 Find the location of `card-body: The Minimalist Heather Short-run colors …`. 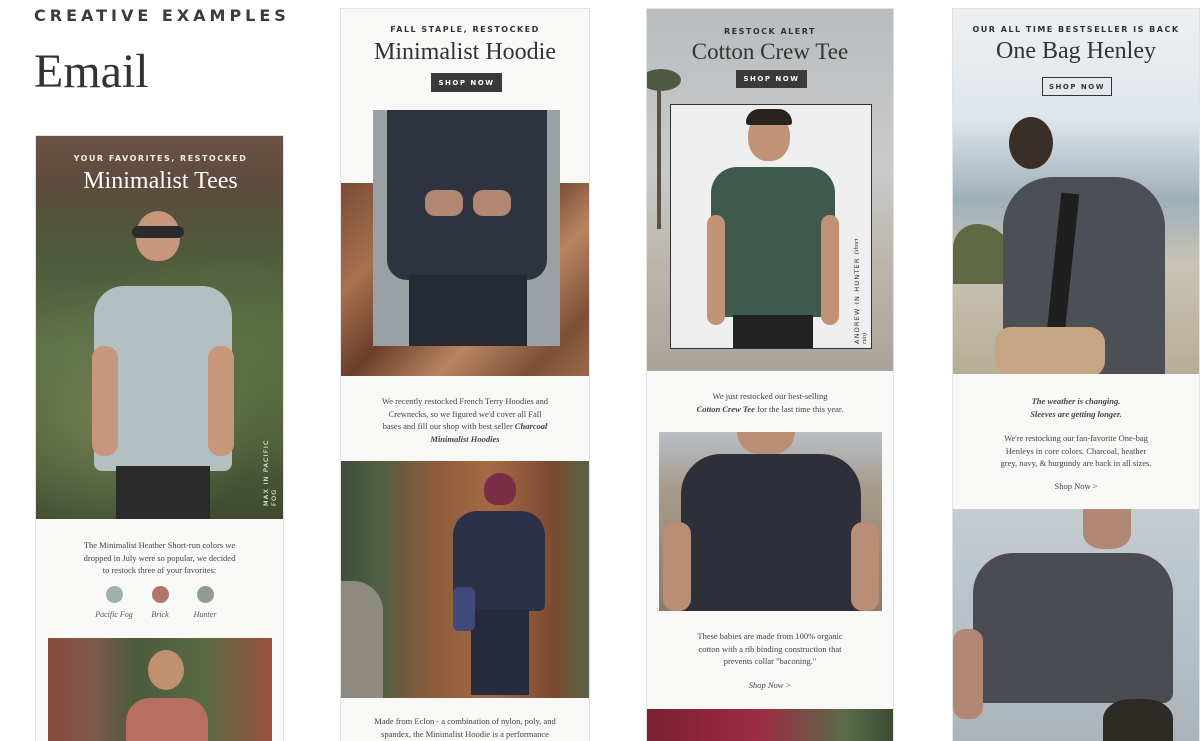

card-body: The Minimalist Heather Short-run colors … is located at coordinates (159, 557).